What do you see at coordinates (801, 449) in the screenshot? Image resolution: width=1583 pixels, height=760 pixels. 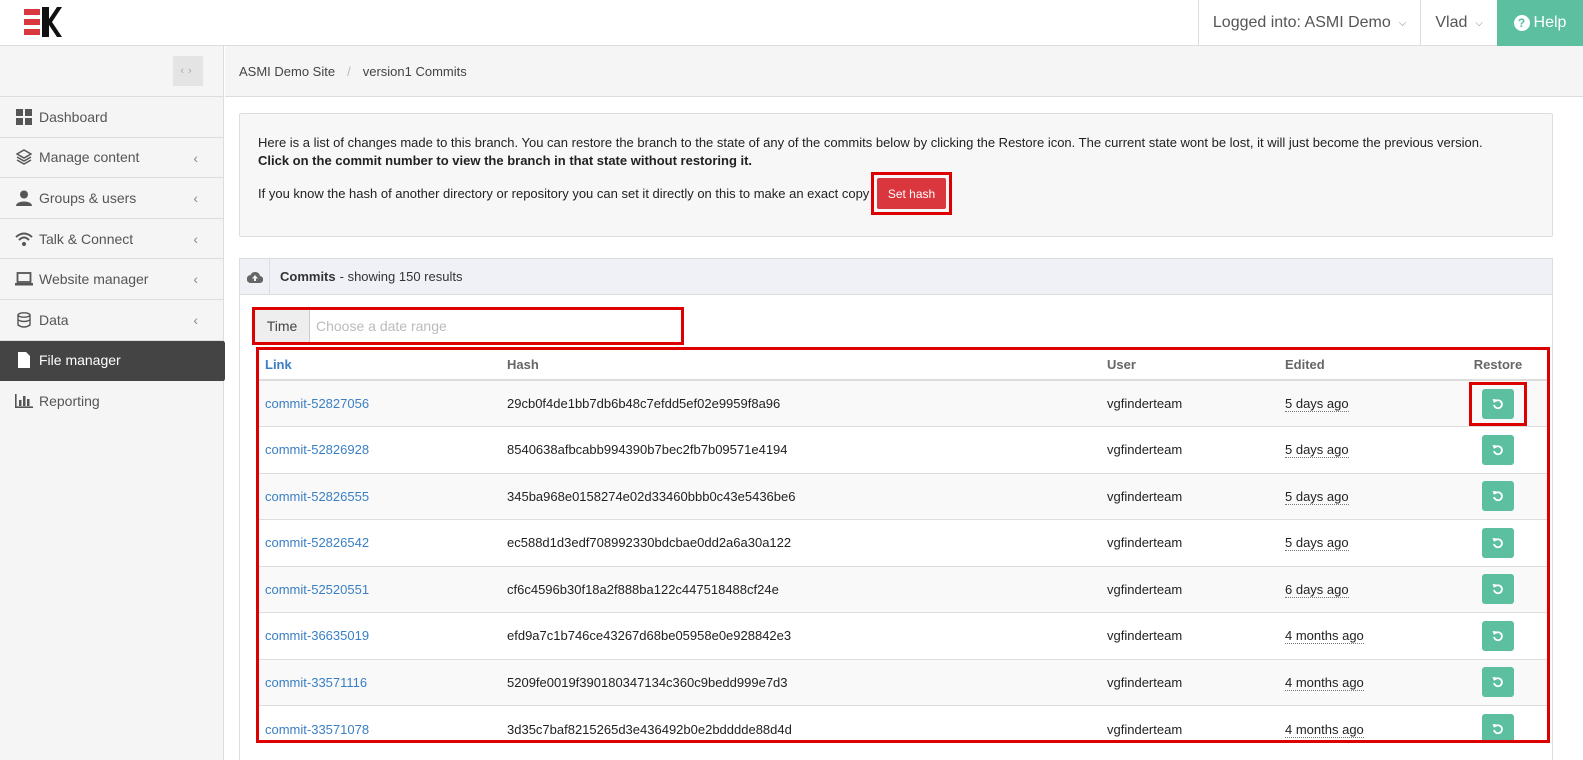 I see `commit-hash: 8540638afbcabb994390b7bec2fb7b09571e4194` at bounding box center [801, 449].